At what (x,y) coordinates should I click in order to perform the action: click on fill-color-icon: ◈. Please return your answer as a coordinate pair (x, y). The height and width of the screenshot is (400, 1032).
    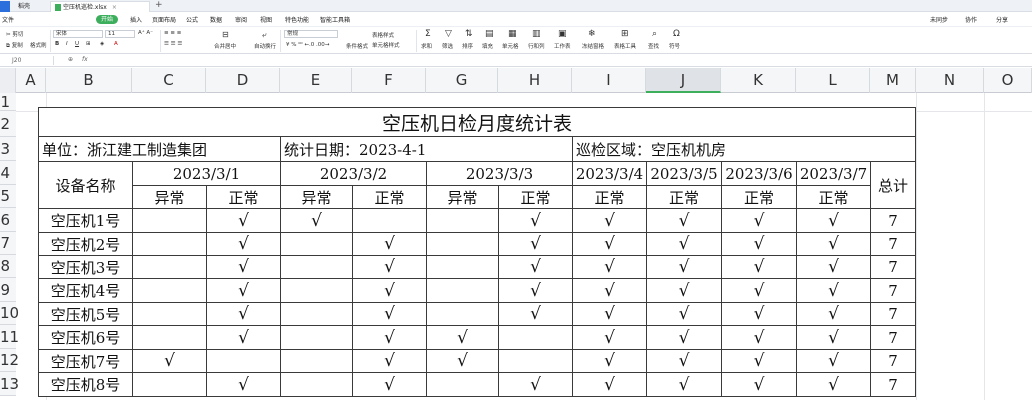
    Looking at the image, I should click on (102, 44).